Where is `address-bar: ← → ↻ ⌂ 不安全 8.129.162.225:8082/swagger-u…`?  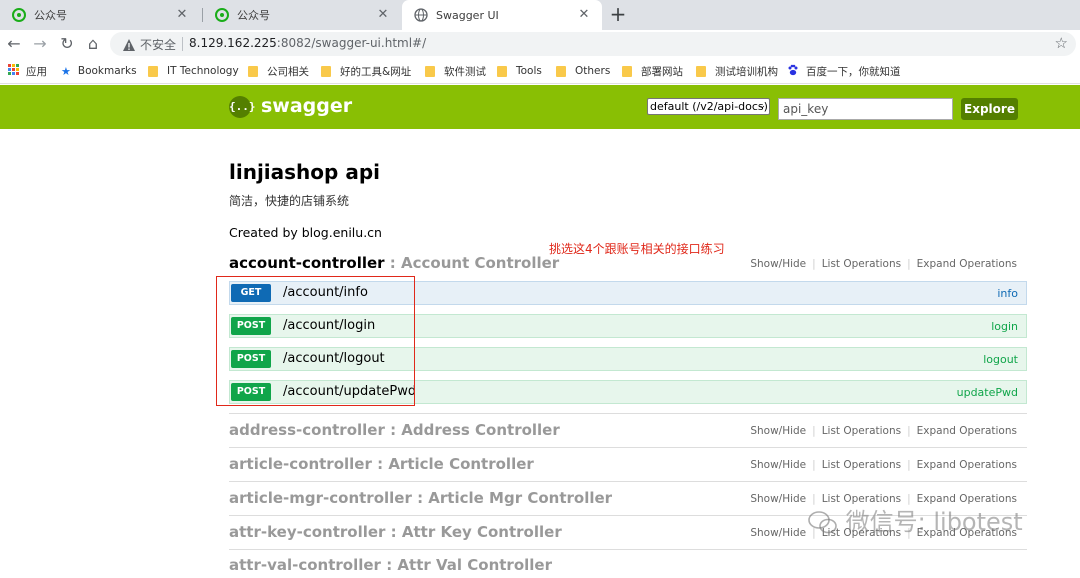
address-bar: ← → ↻ ⌂ 不安全 8.129.162.225:8082/swagger-u… is located at coordinates (540, 44).